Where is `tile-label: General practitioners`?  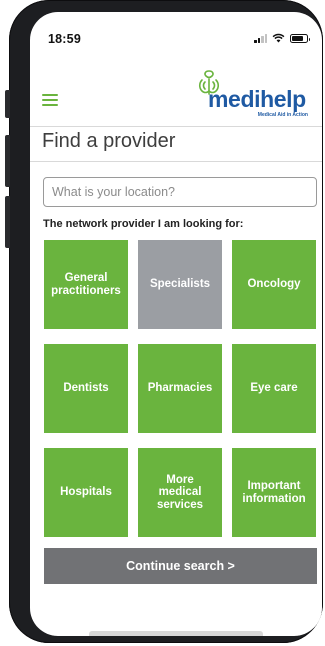 tile-label: General practitioners is located at coordinates (86, 284).